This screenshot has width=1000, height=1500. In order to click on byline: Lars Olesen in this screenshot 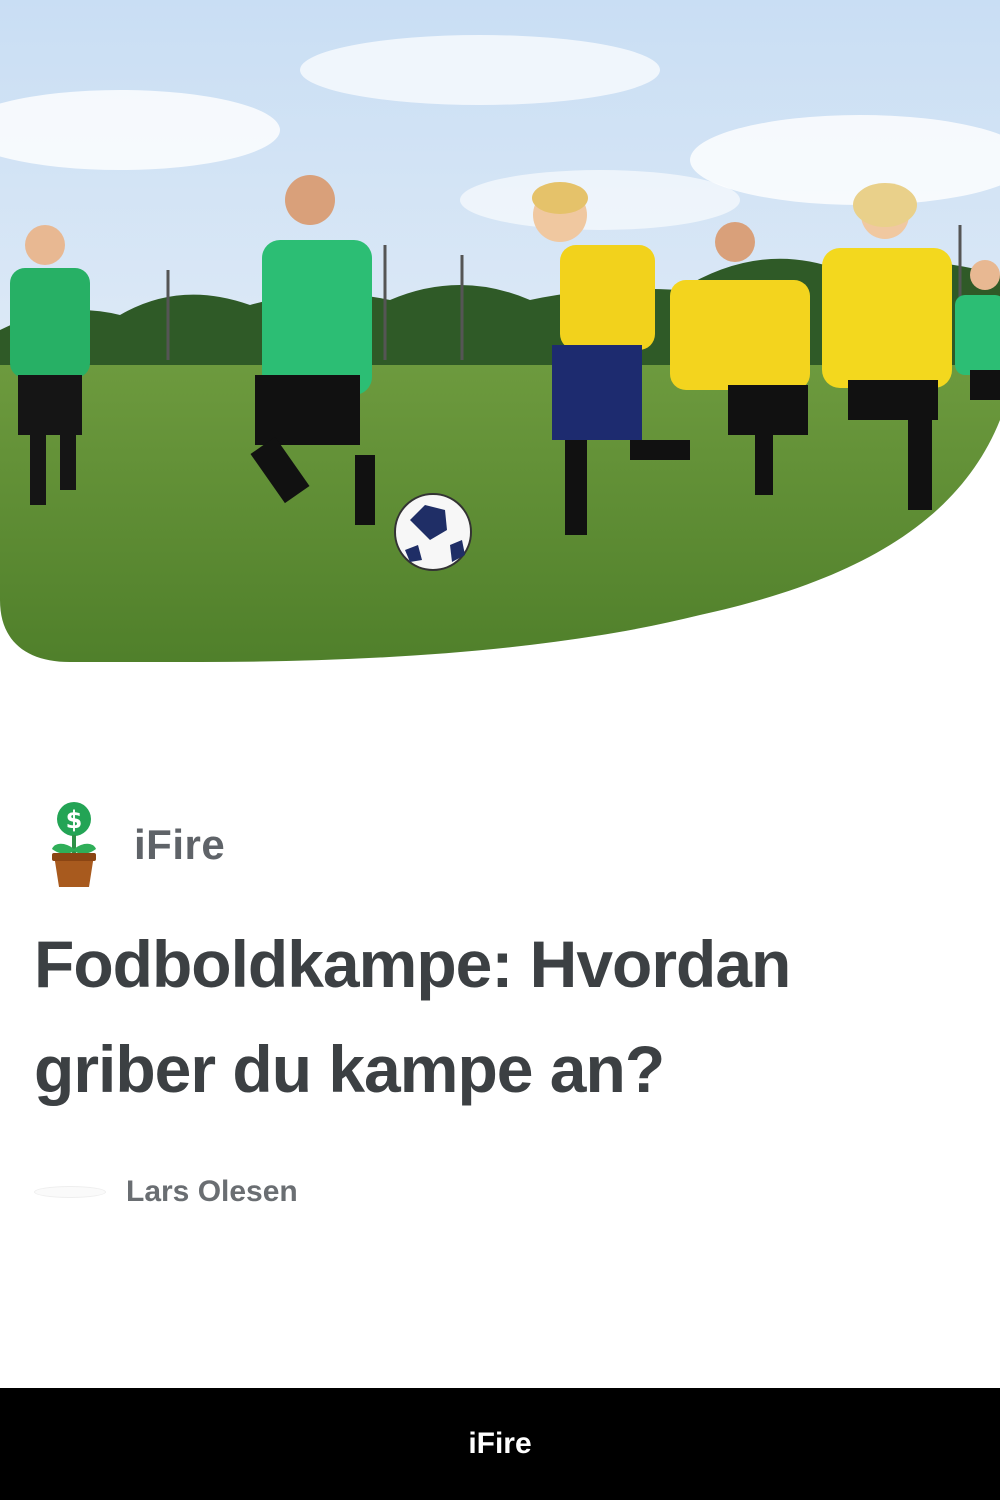, I will do `click(166, 1192)`.